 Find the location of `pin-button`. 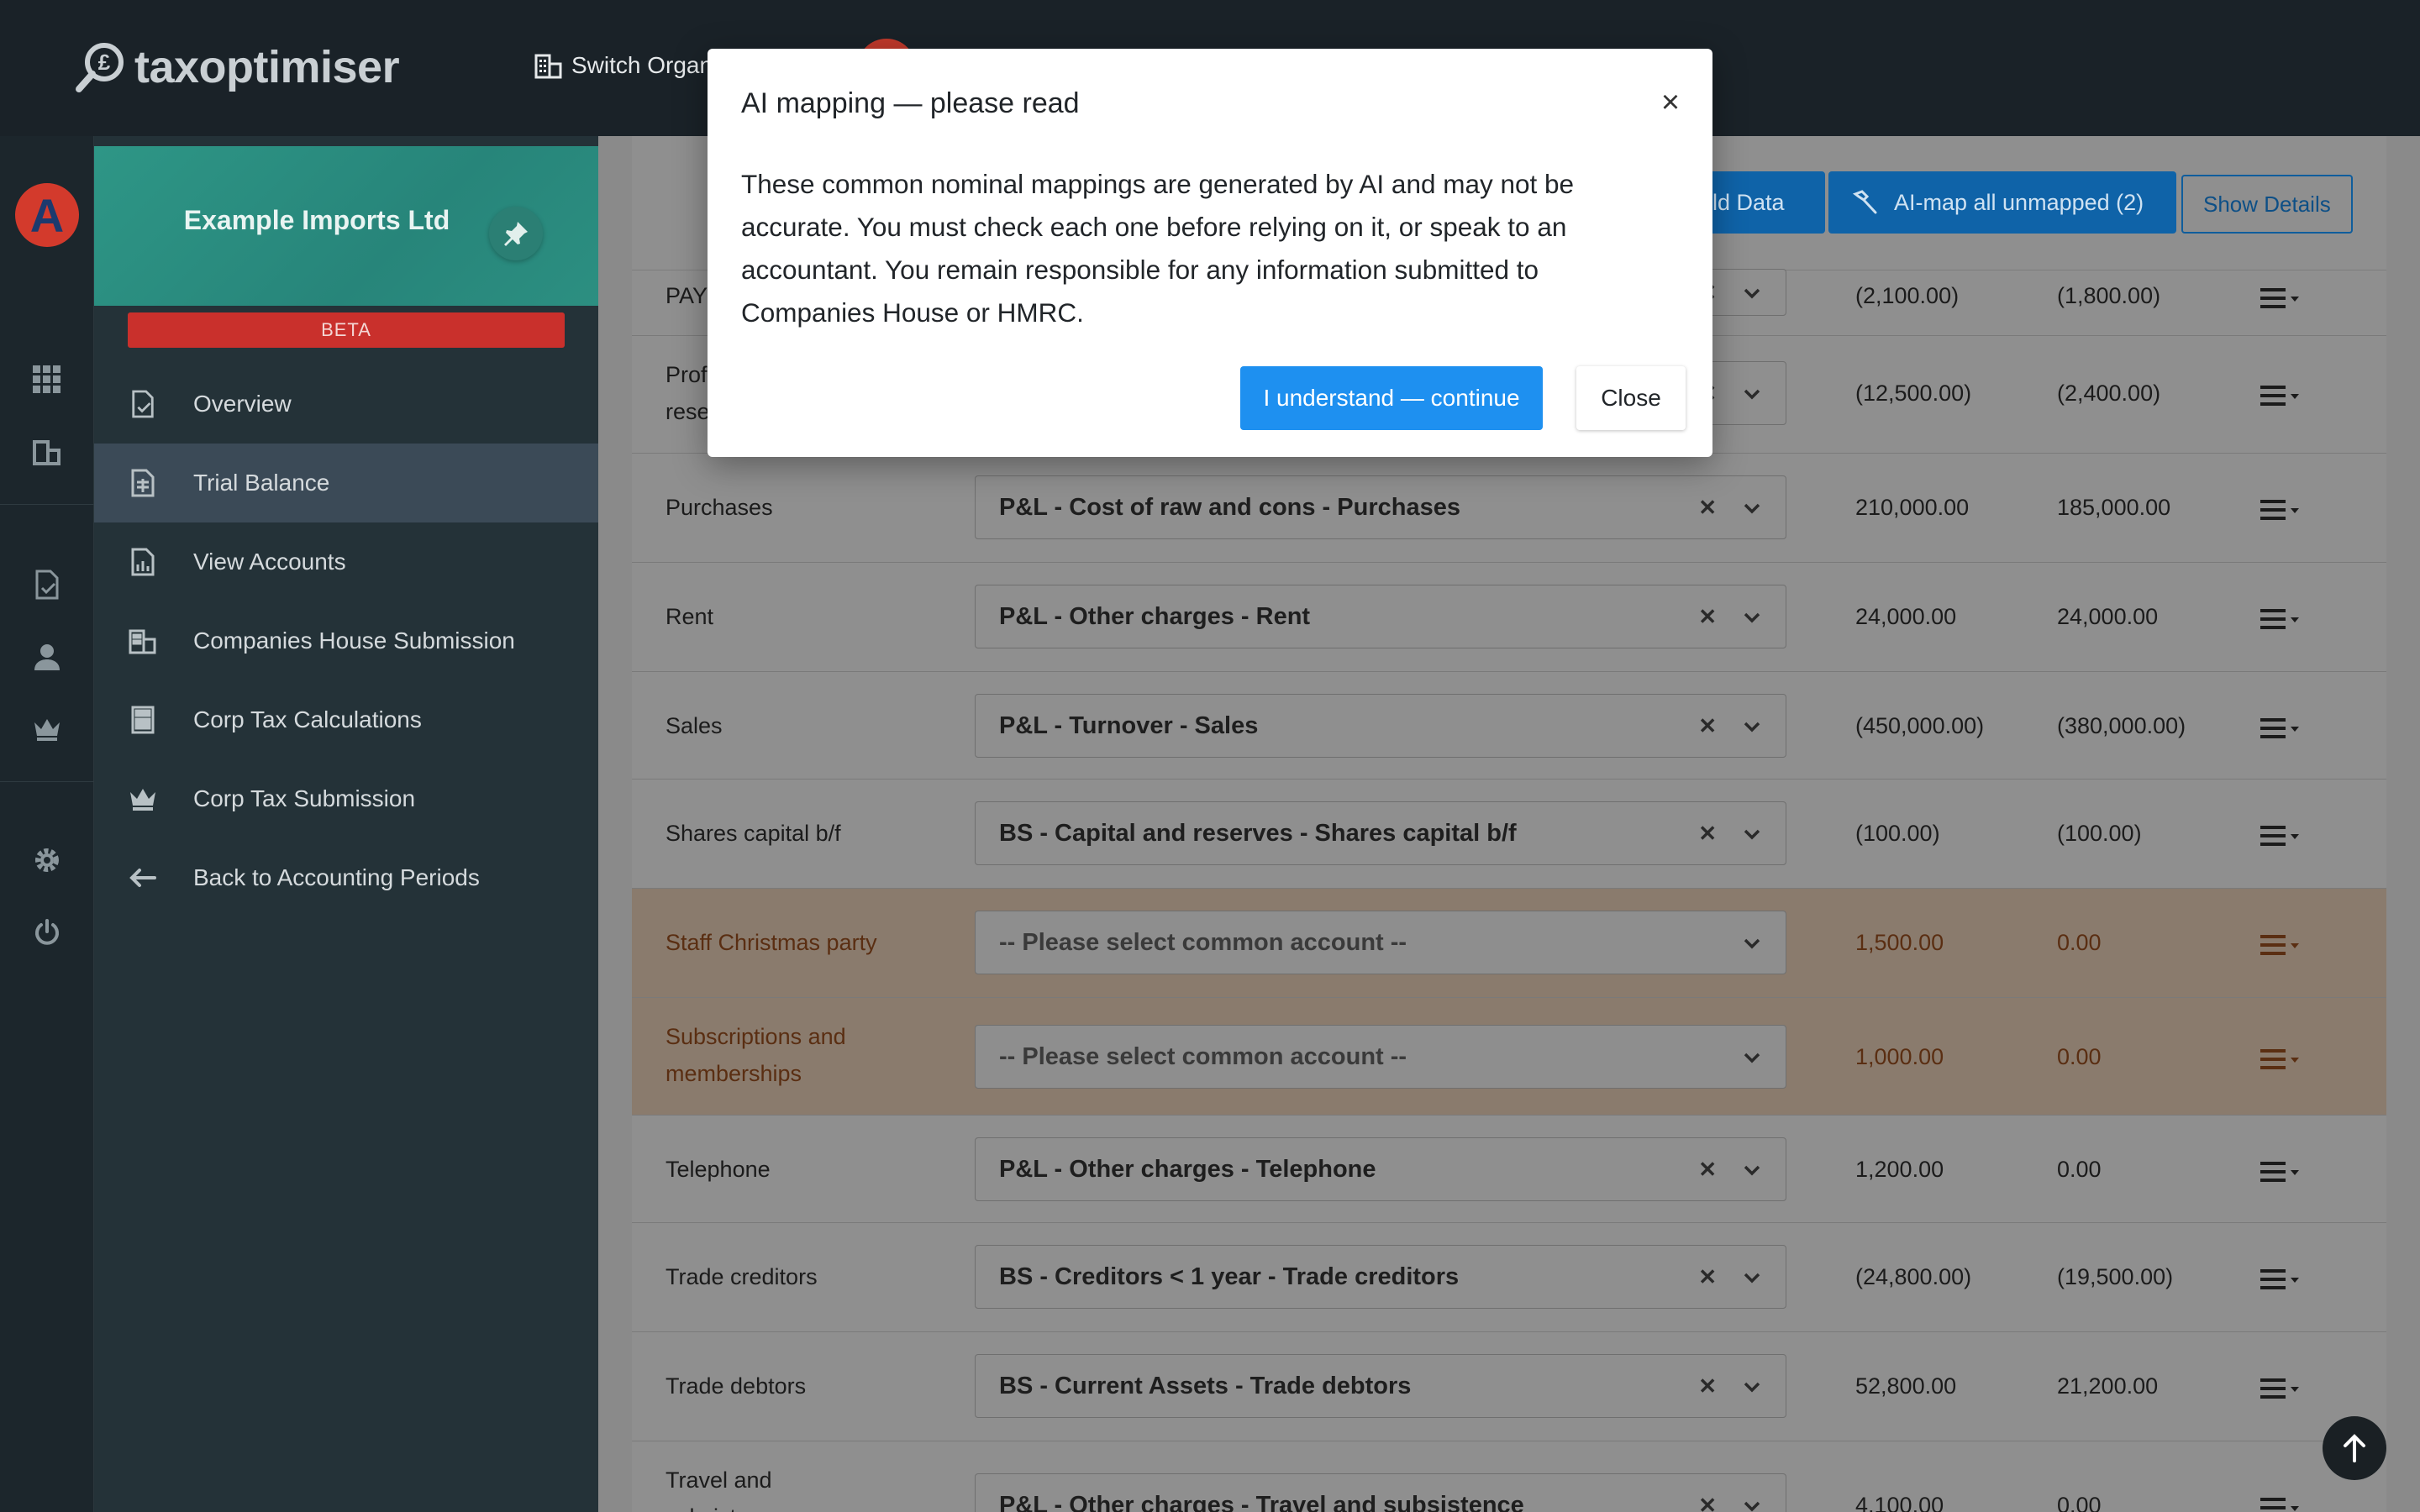

pin-button is located at coordinates (516, 233).